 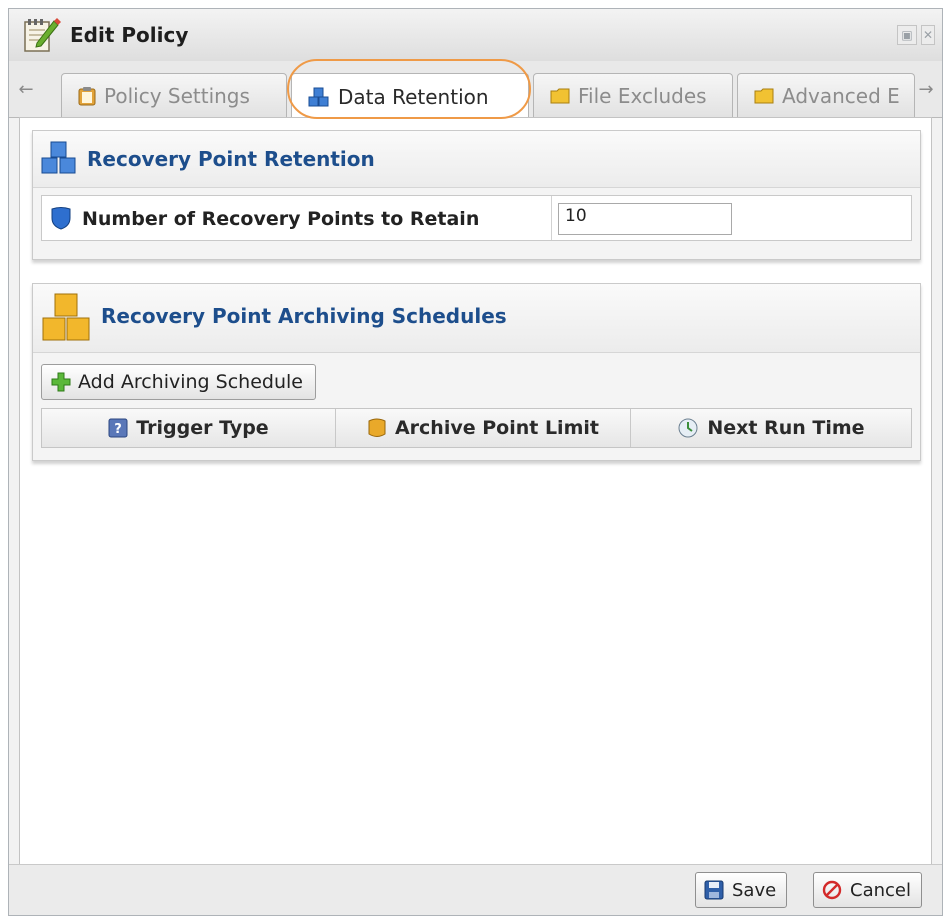 I want to click on column-label: Next Run Time, so click(x=786, y=428).